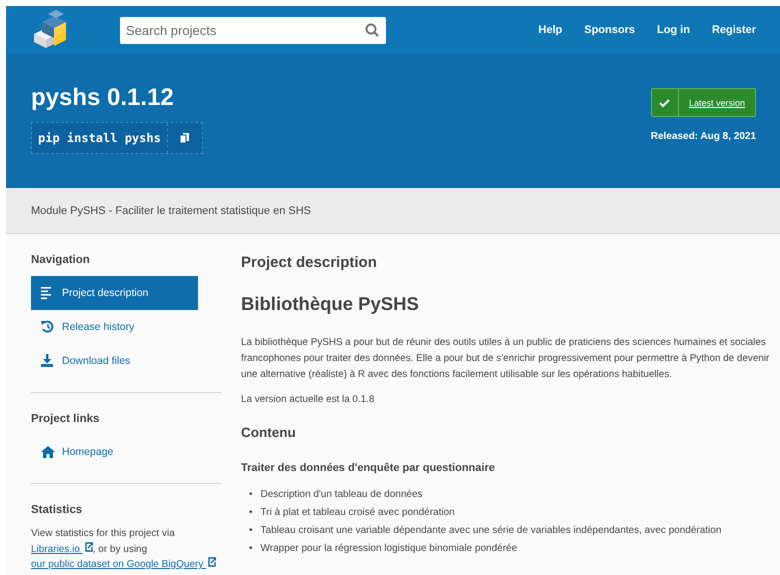 The height and width of the screenshot is (575, 780). Describe the element at coordinates (48, 452) in the screenshot. I see `home-icon` at that location.